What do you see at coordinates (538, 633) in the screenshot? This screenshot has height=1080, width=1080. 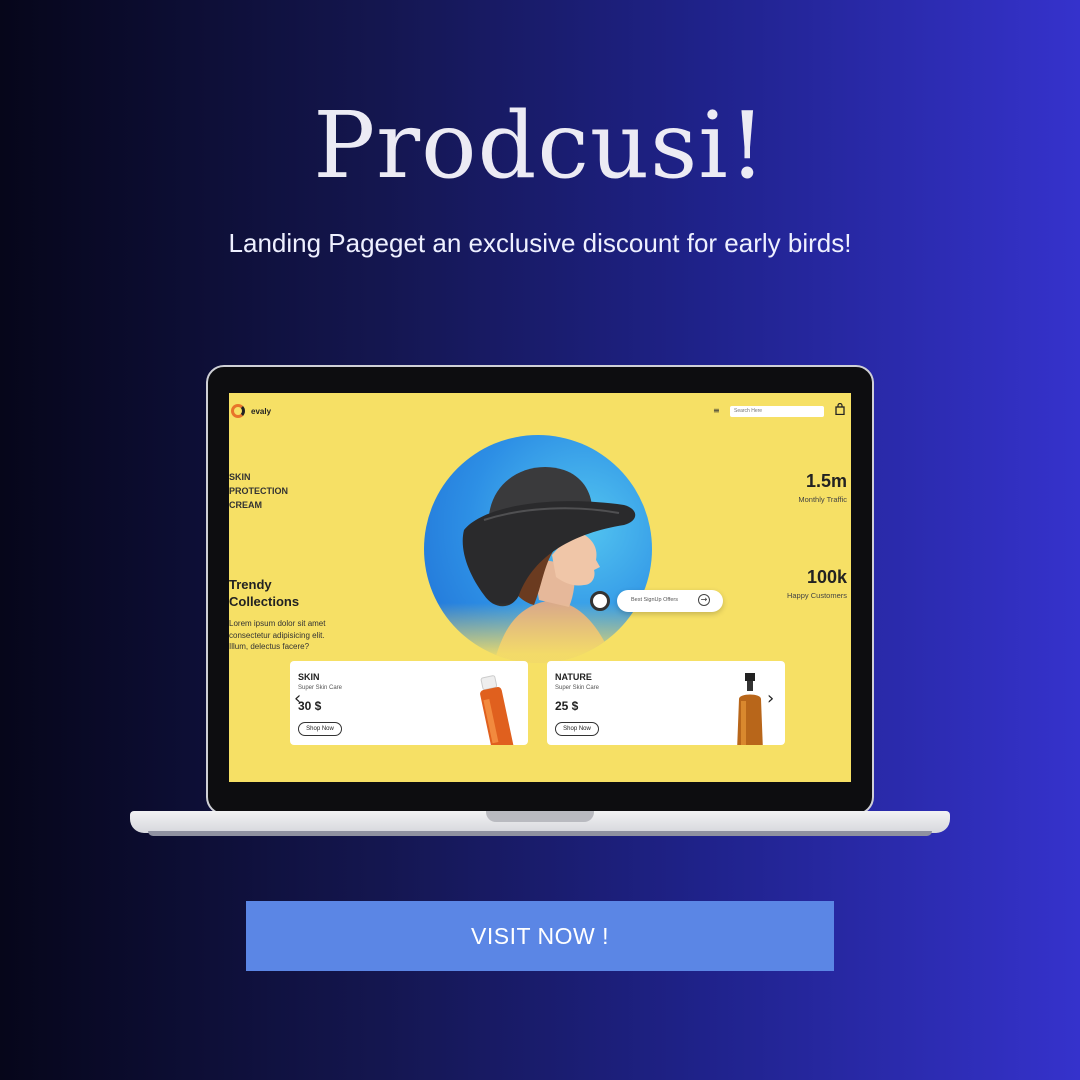 I see `hero-fade` at bounding box center [538, 633].